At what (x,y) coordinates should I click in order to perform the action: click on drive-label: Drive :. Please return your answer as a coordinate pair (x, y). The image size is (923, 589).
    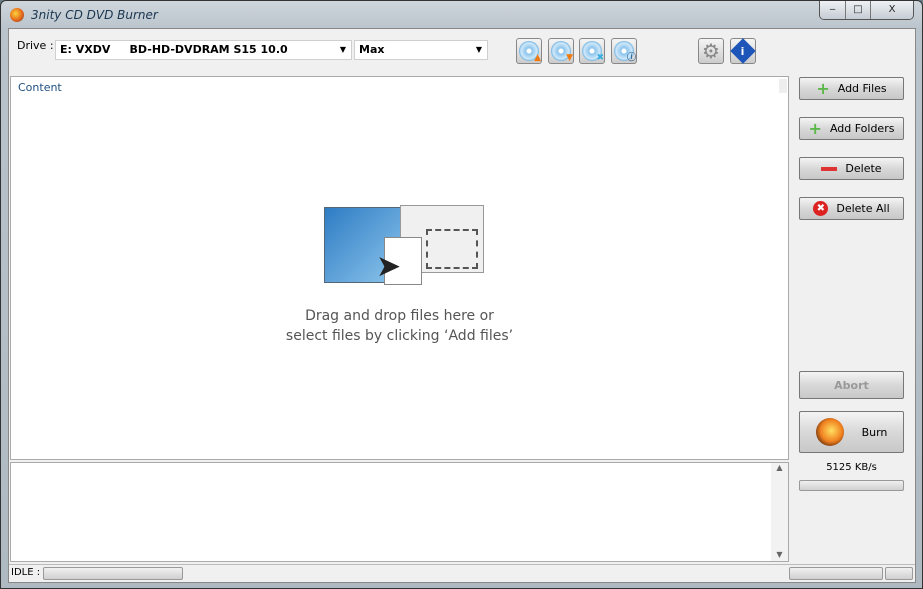
    Looking at the image, I should click on (35, 45).